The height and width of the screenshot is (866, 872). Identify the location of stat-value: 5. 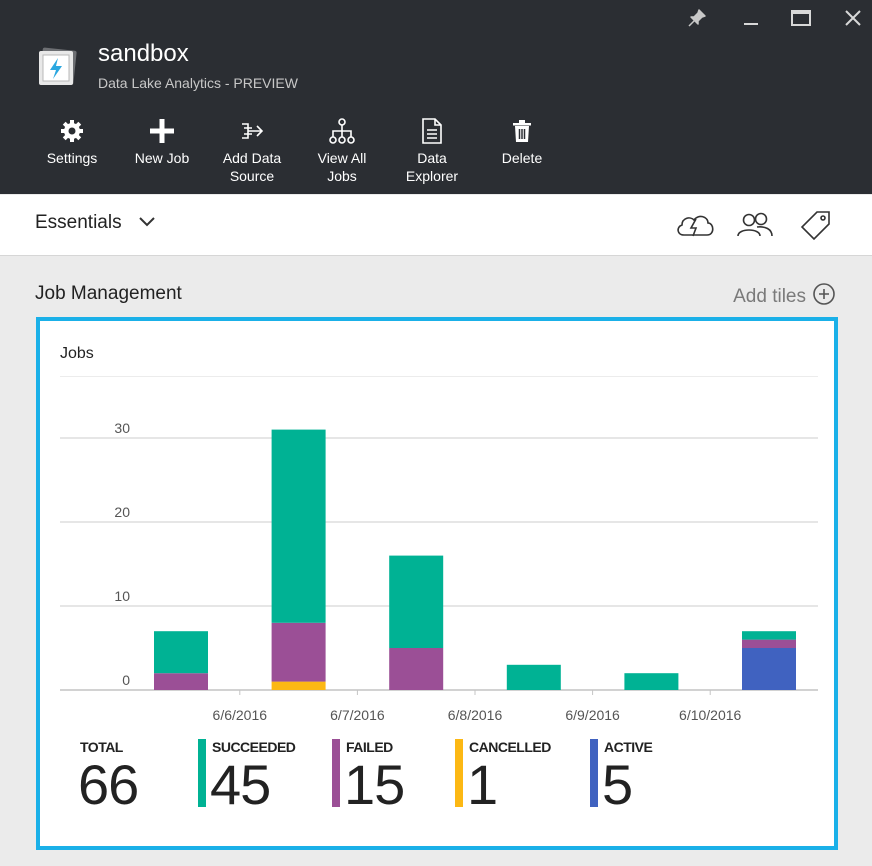
(617, 784).